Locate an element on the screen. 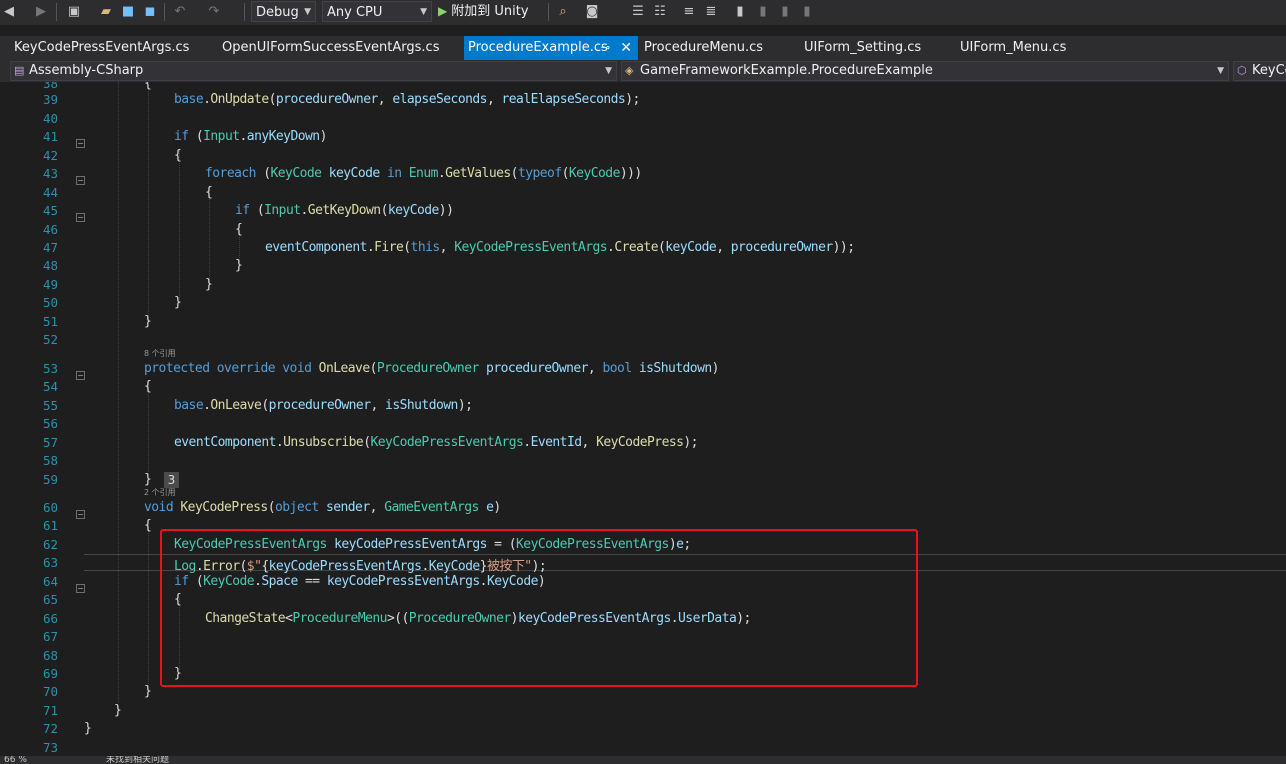 The image size is (1286, 764). tab-label: UIForm_Menu.cs is located at coordinates (1013, 47).